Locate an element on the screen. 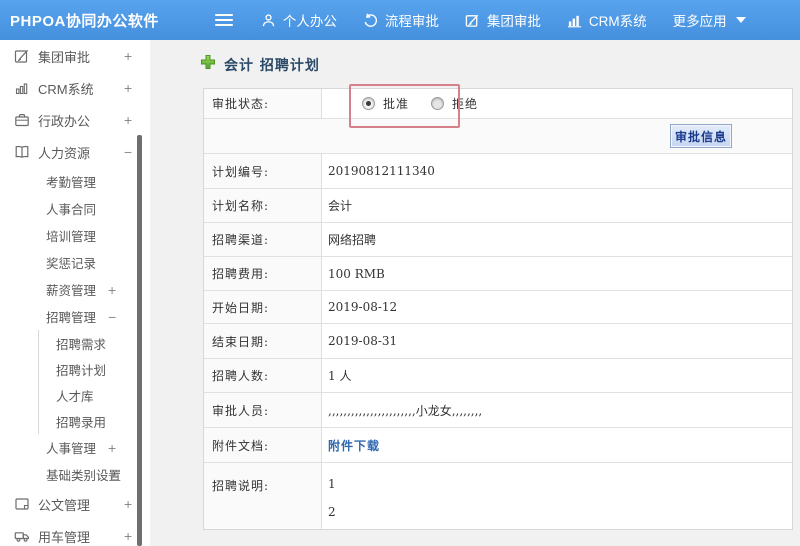 This screenshot has height=546, width=800. sidebar-item-vehicle: 用车管理 + is located at coordinates (75, 533).